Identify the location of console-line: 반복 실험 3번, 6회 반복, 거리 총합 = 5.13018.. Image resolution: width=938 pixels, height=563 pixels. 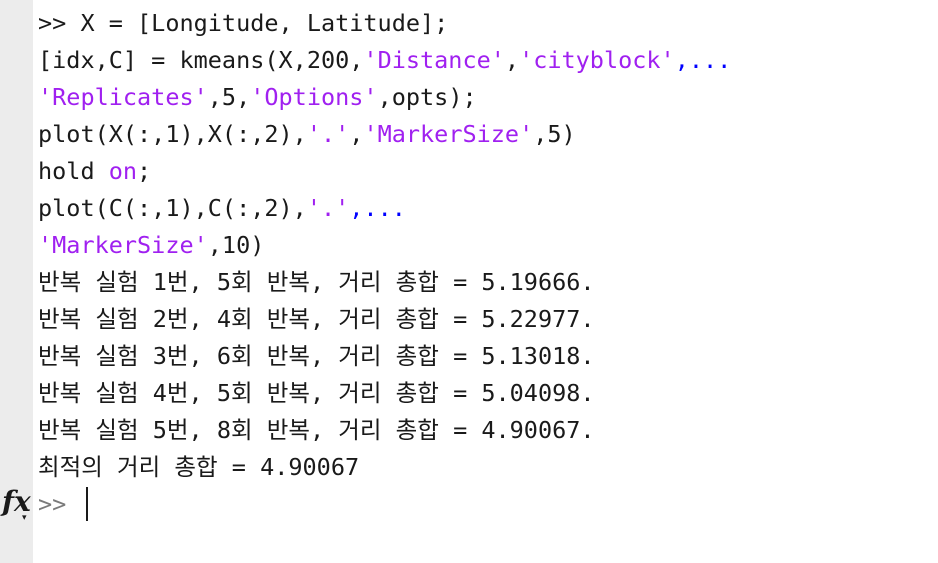
(486, 356).